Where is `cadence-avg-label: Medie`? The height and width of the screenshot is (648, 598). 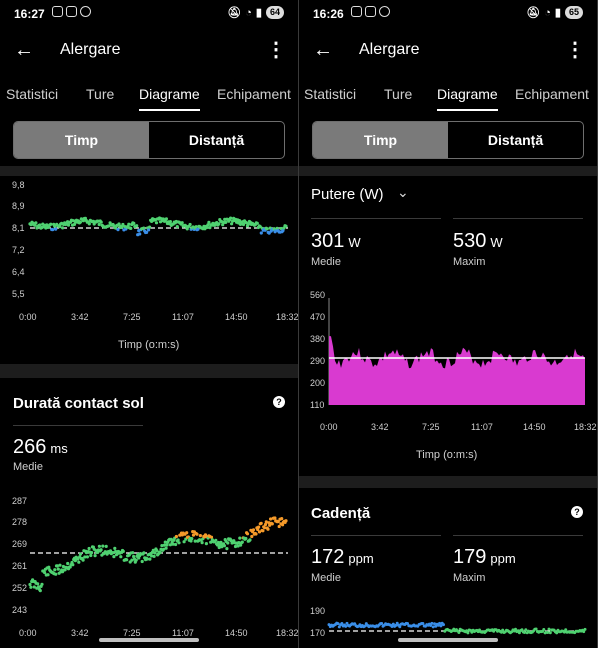 cadence-avg-label: Medie is located at coordinates (326, 578).